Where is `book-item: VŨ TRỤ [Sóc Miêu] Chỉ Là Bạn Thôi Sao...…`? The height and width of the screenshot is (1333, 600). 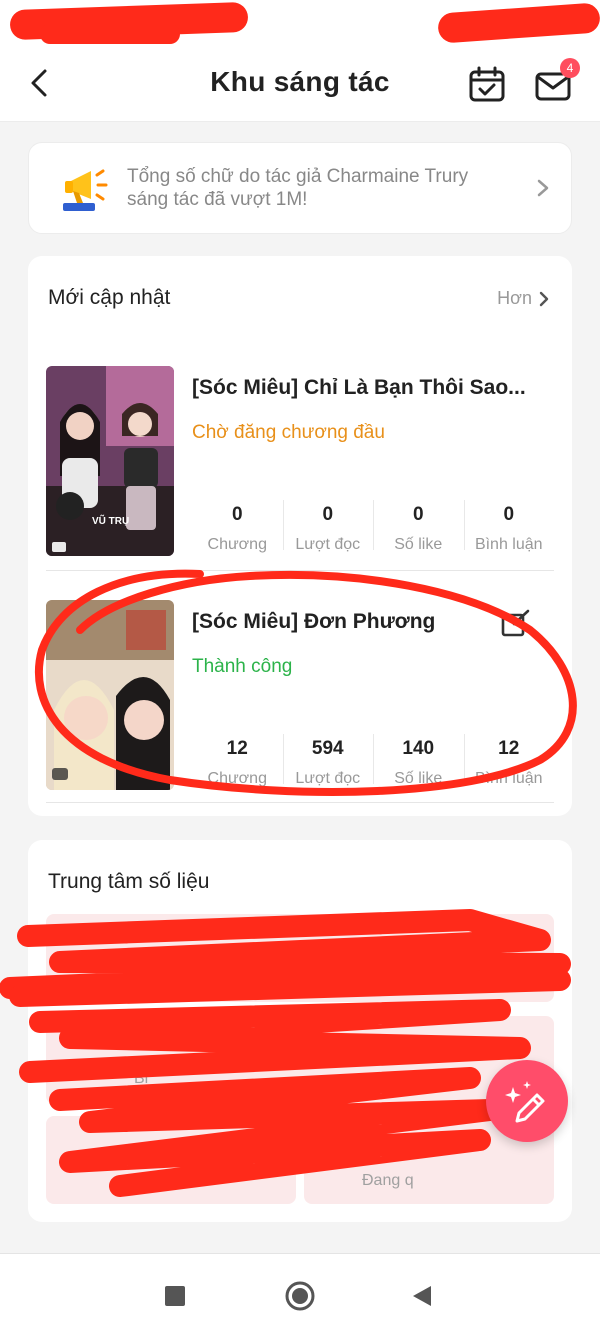
book-item: VŨ TRỤ [Sóc Miêu] Chỉ Là Bạn Thôi Sao...… is located at coordinates (300, 463).